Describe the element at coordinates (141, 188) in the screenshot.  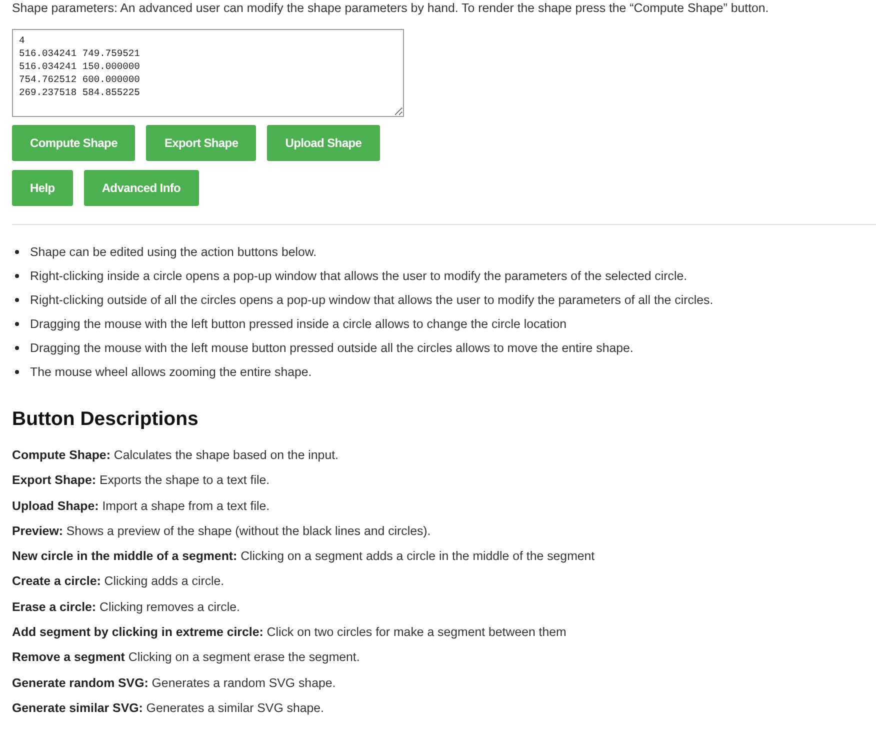
I see `action-button: Advanced Info` at that location.